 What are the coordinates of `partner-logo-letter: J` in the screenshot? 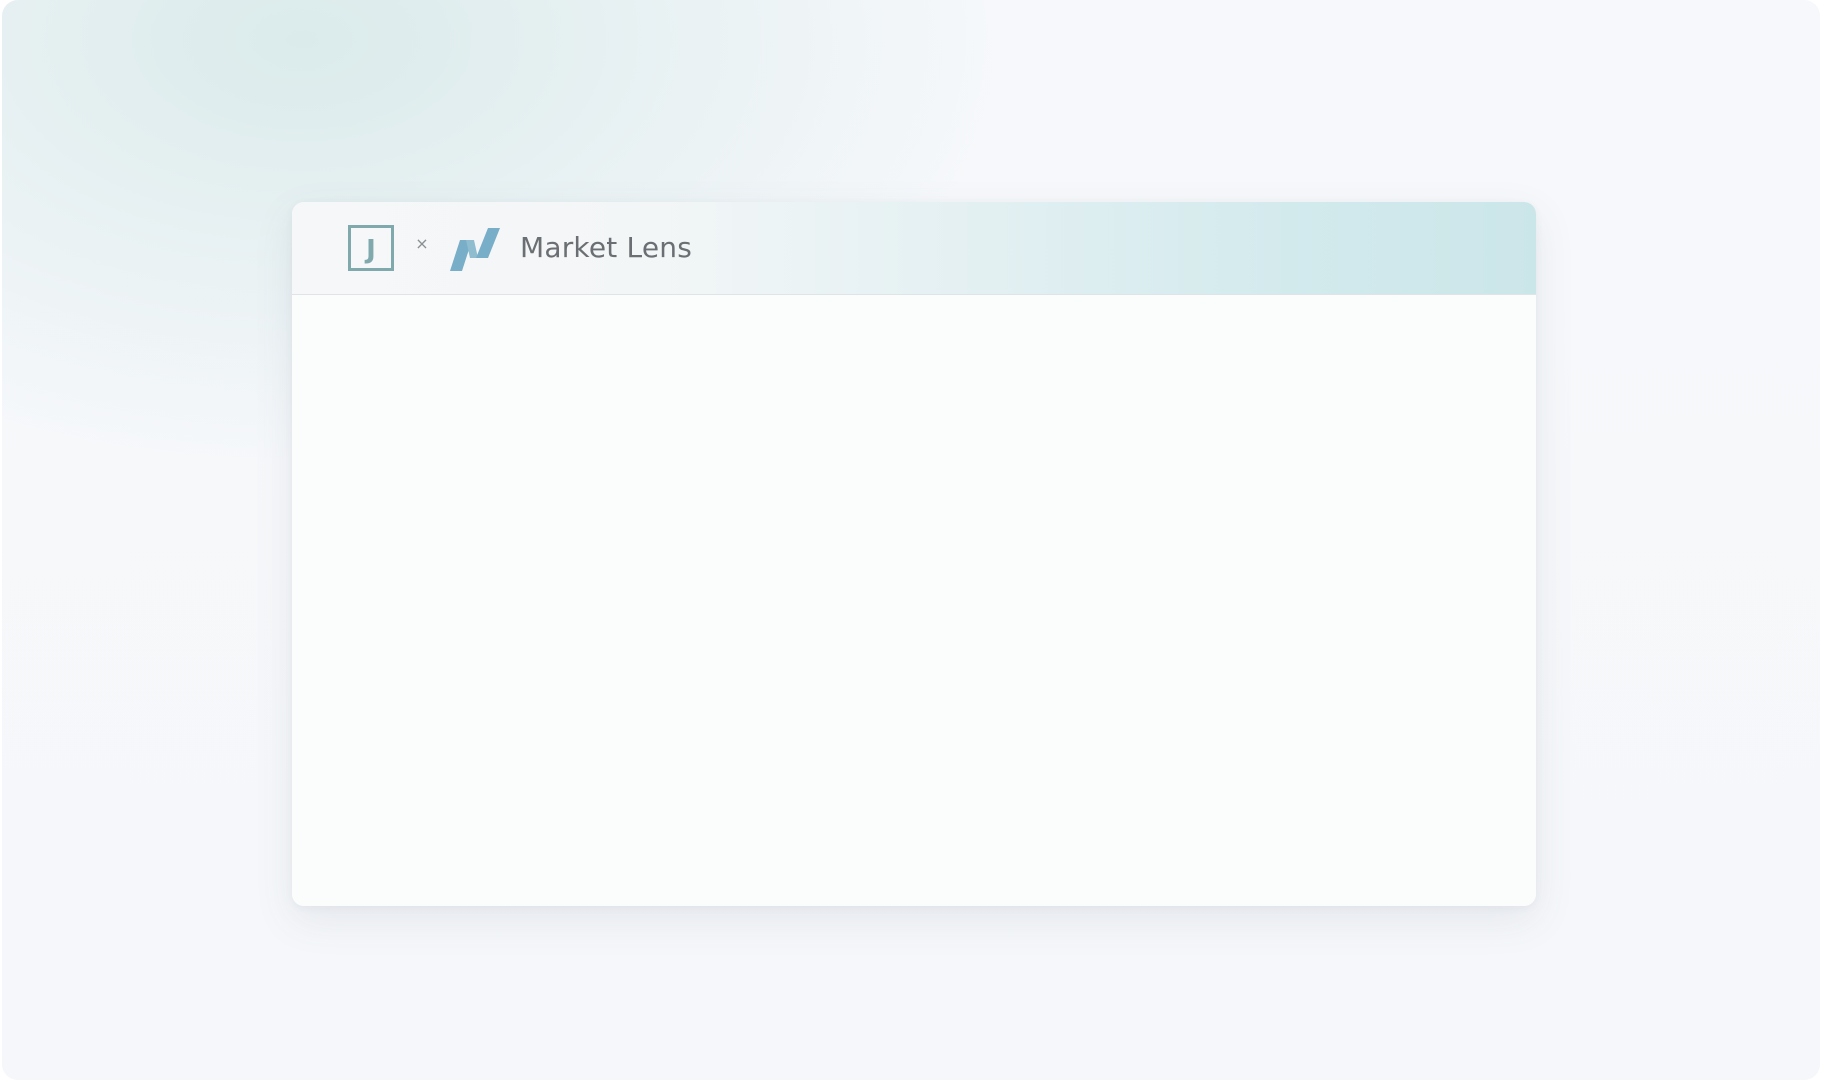 It's located at (370, 250).